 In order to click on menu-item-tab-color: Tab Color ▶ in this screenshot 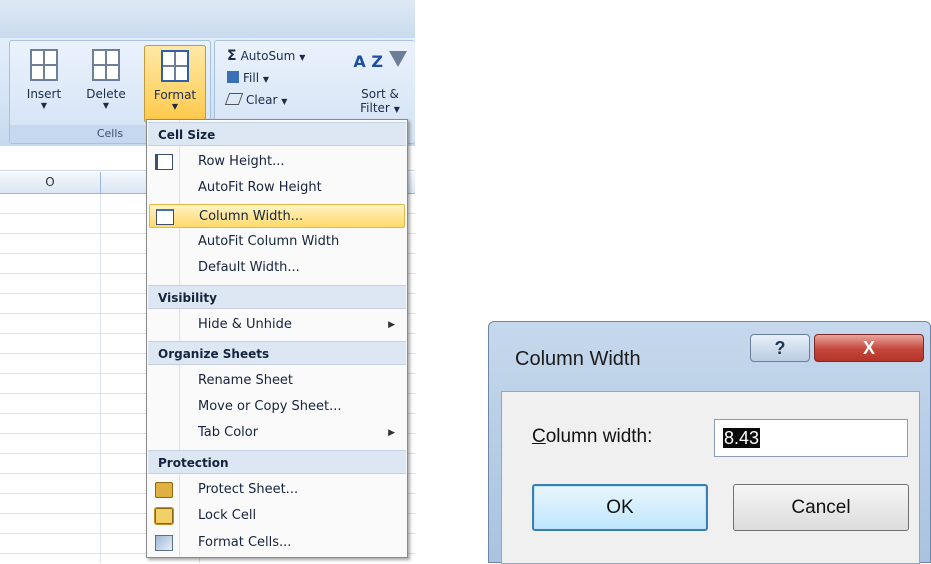, I will do `click(277, 433)`.